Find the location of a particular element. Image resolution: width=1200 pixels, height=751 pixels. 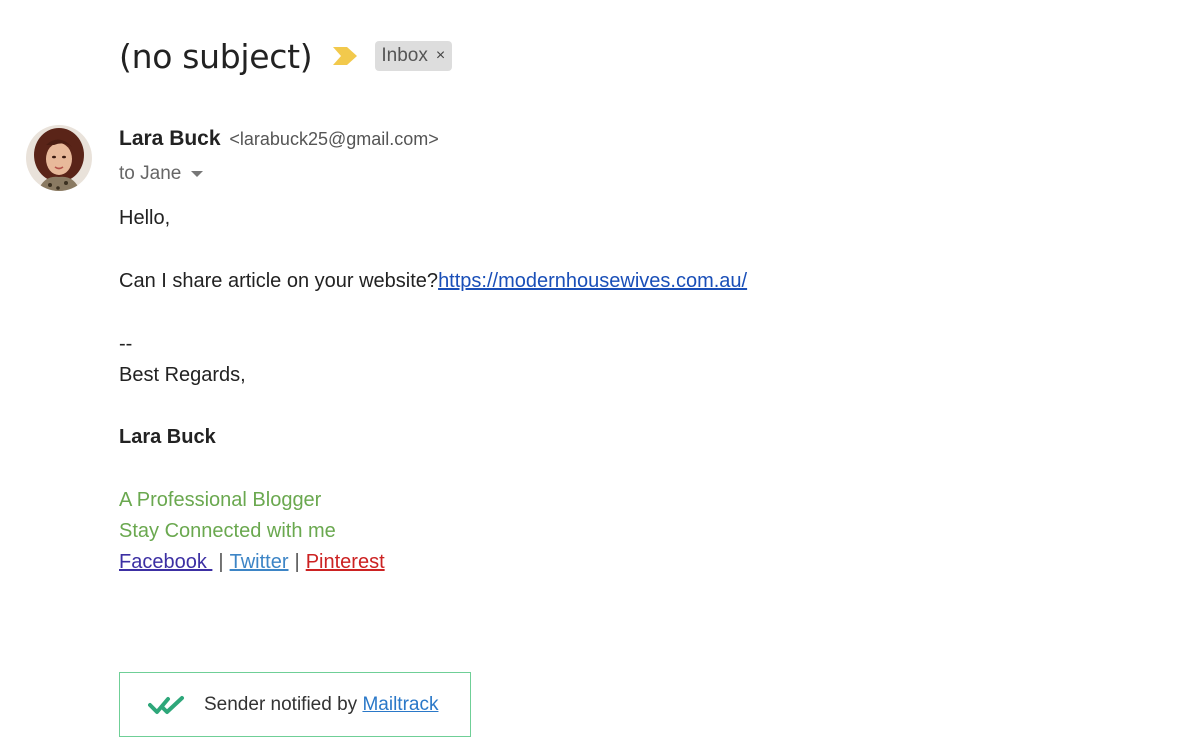

recipient-details-toggle: to Jane is located at coordinates (161, 174).